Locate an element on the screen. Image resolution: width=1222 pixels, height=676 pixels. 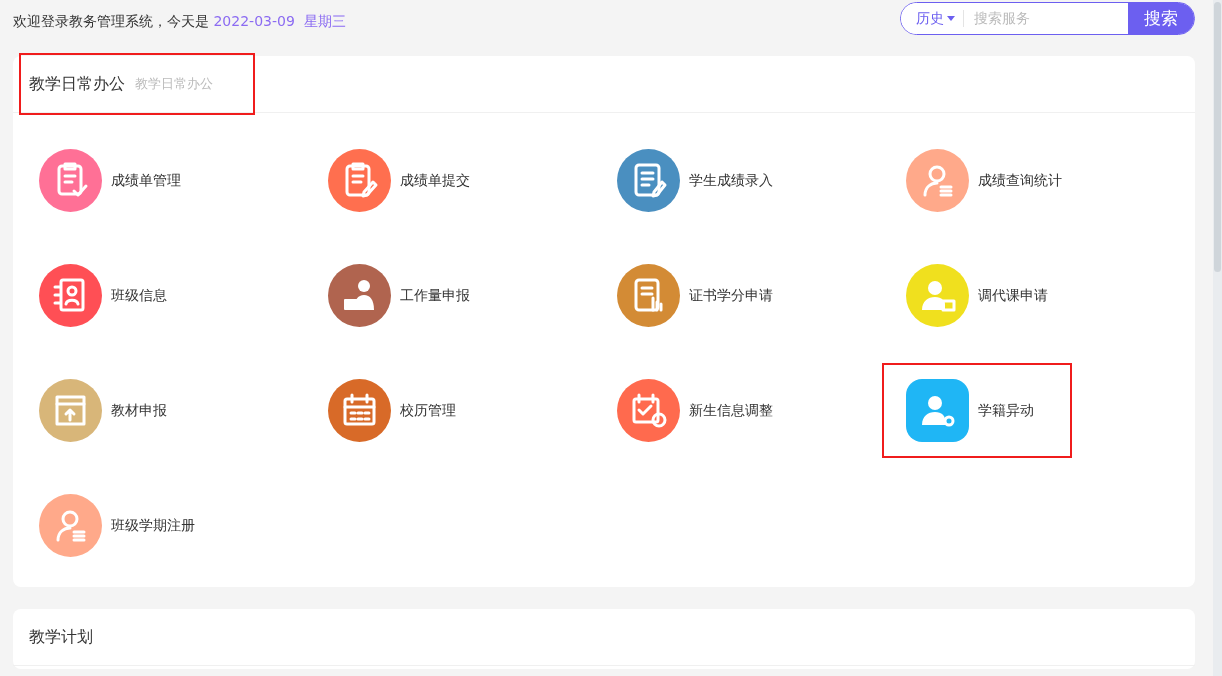
section-title: 教学日常办公 is located at coordinates (77, 84).